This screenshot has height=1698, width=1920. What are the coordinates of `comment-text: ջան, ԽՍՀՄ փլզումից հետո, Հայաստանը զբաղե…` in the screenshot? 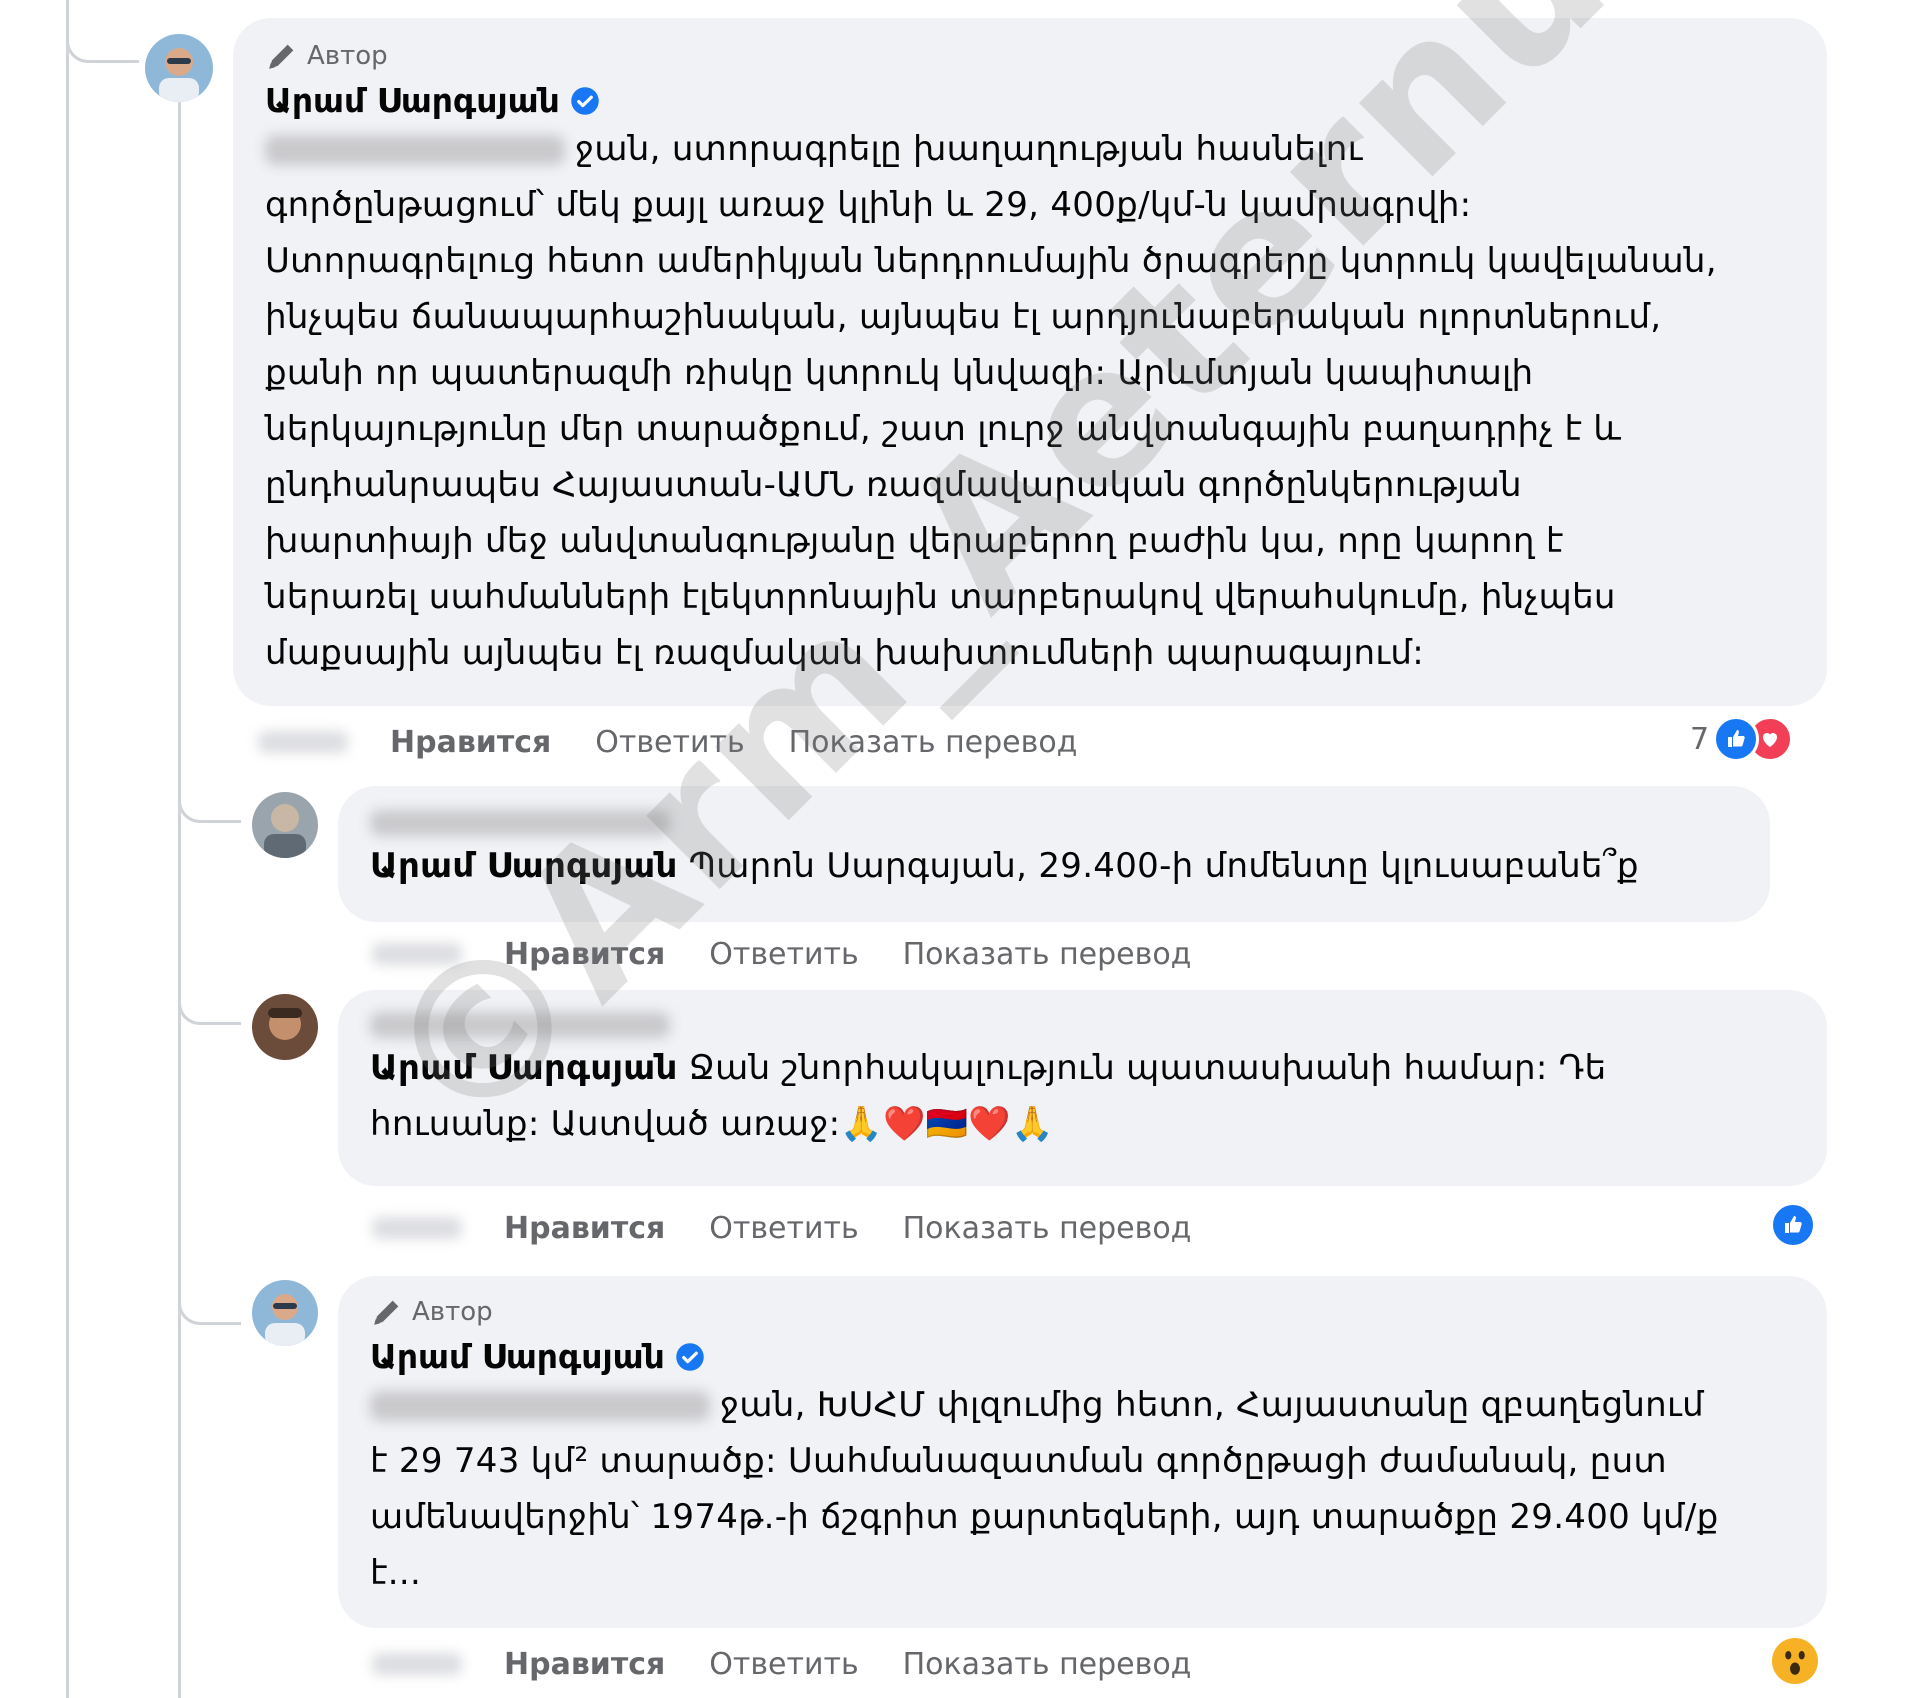 It's located at (1044, 1488).